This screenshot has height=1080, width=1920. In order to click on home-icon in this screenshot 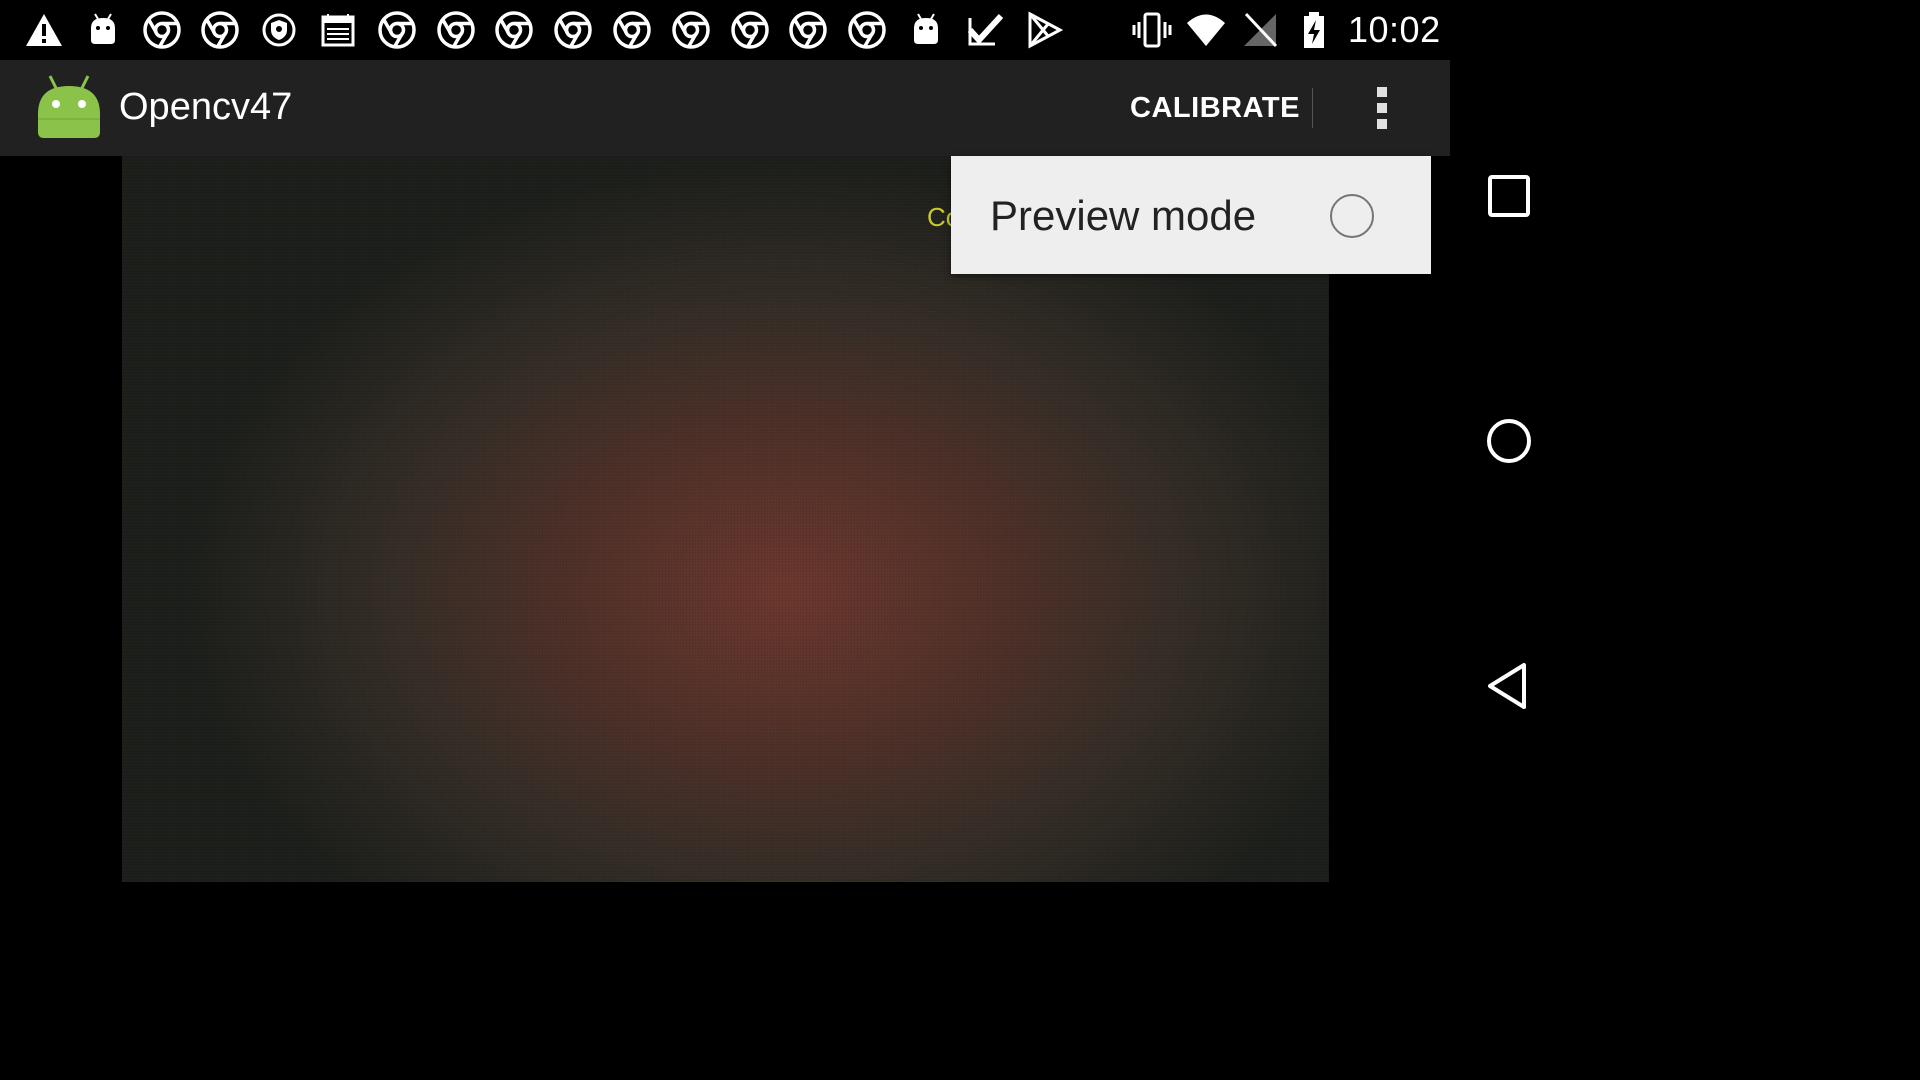, I will do `click(1509, 441)`.